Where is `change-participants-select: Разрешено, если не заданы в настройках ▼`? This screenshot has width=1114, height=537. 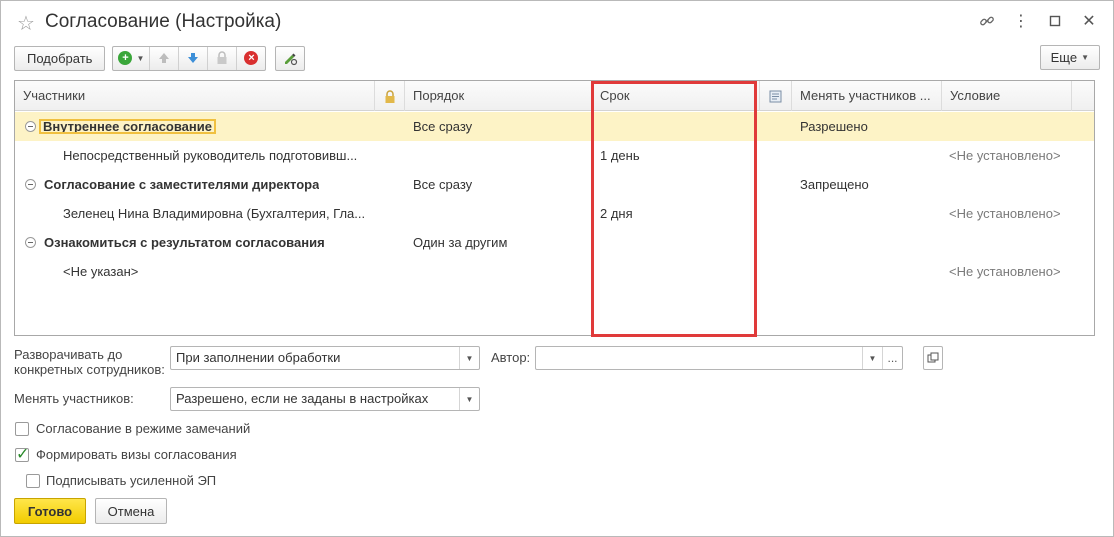 change-participants-select: Разрешено, если не заданы в настройках ▼ is located at coordinates (325, 399).